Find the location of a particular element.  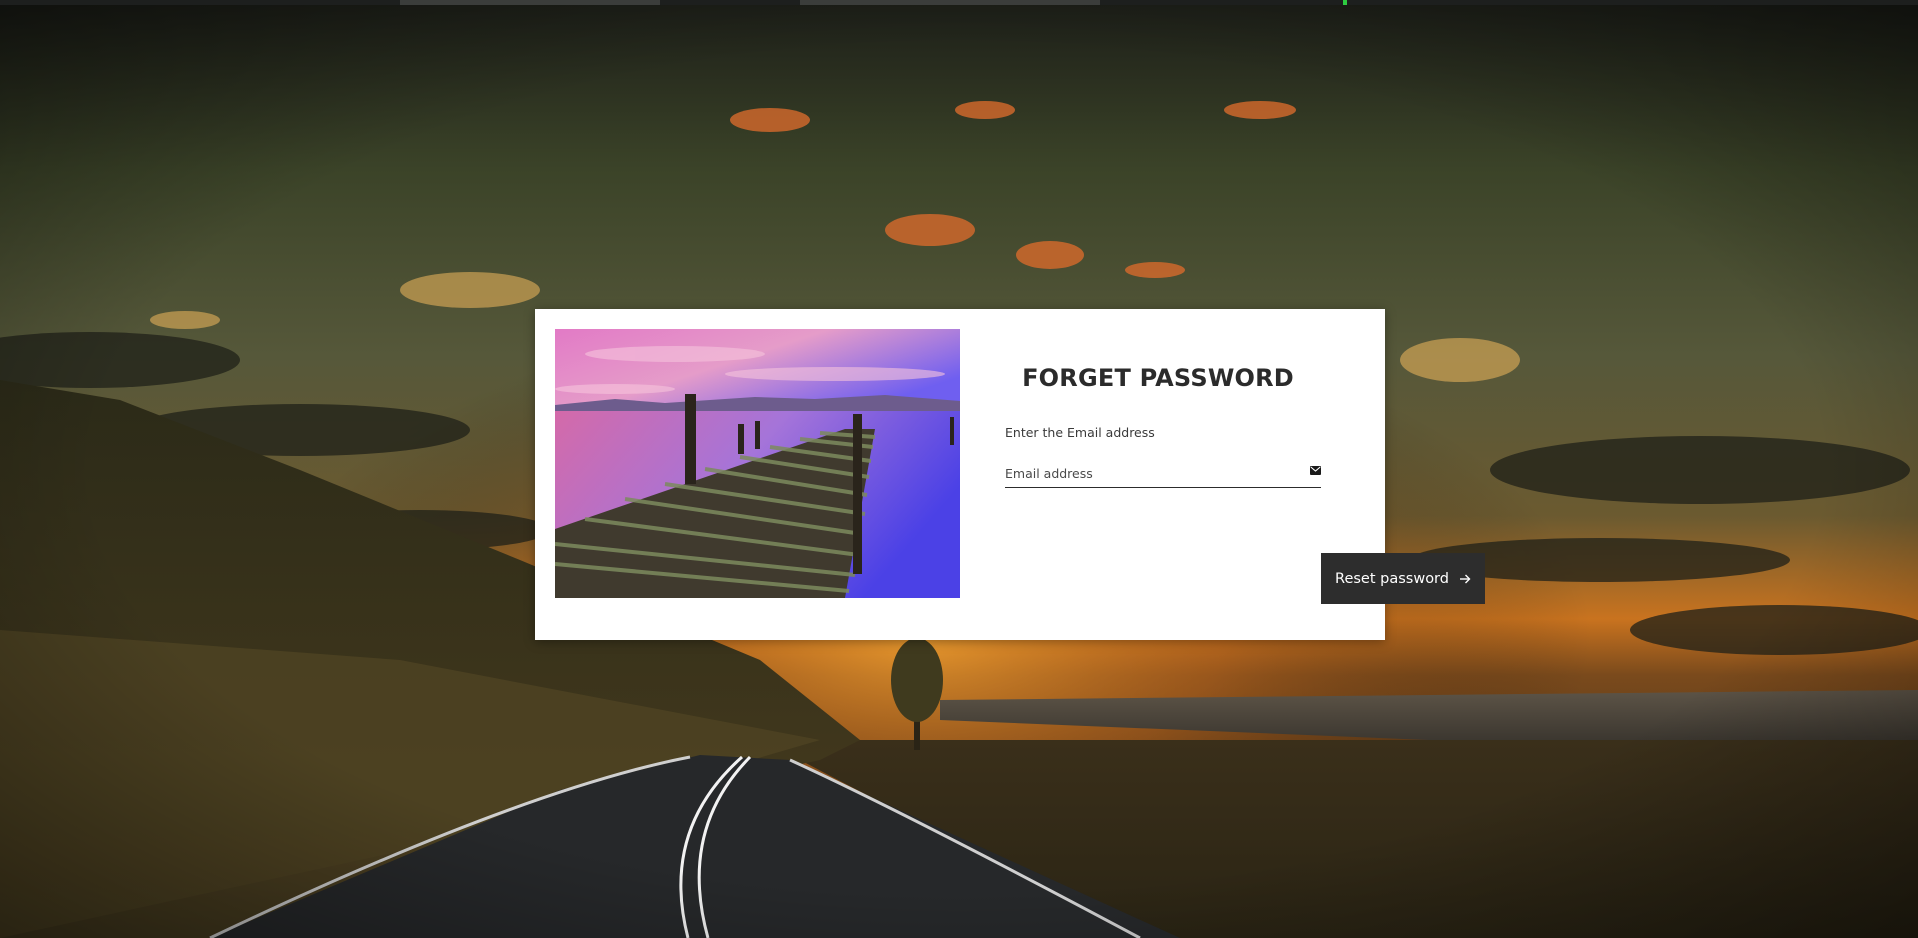

arrow-right-icon is located at coordinates (1465, 578).